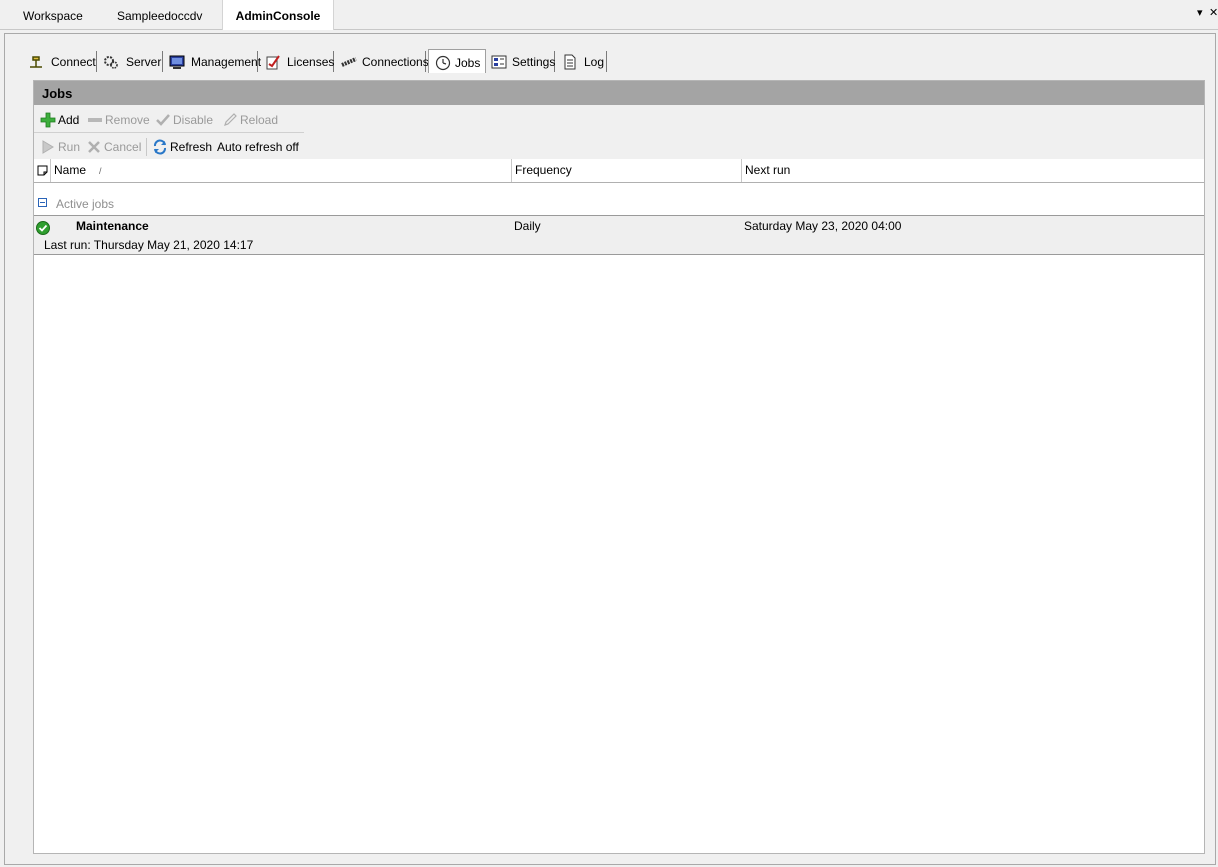  I want to click on name-column-header: Name /, so click(281, 170).